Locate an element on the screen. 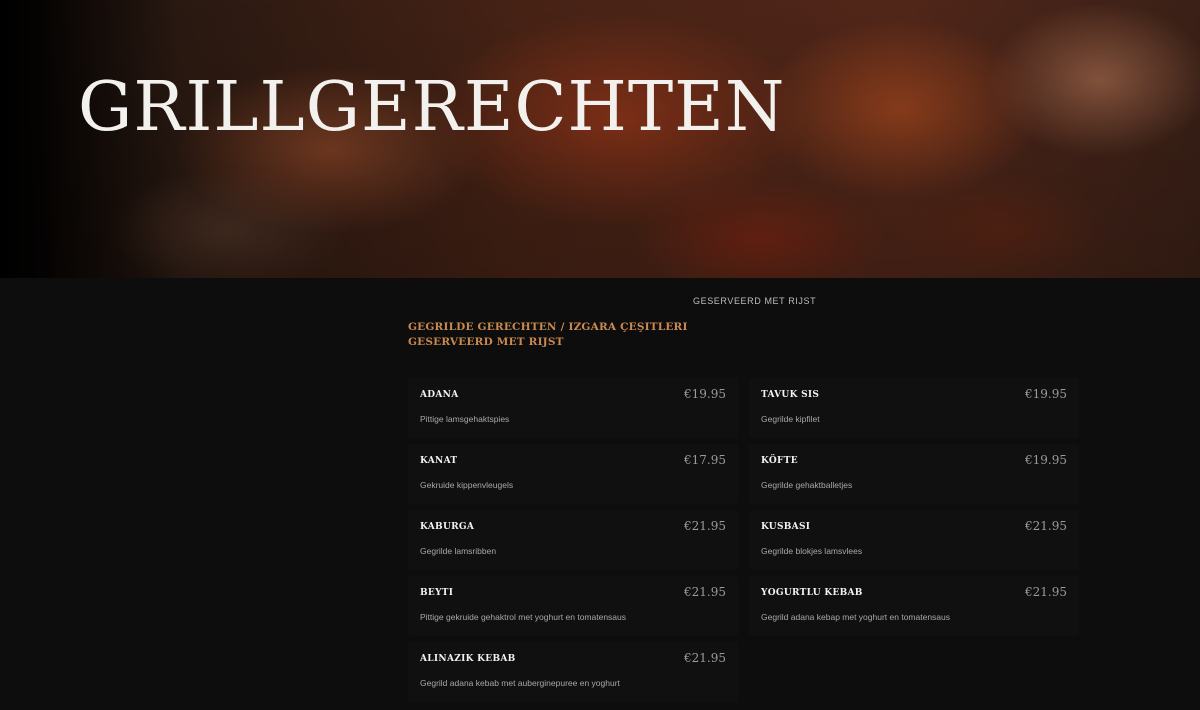  menu-item: KABURGA €21.95 Gegrilde lamsribben is located at coordinates (573, 540).